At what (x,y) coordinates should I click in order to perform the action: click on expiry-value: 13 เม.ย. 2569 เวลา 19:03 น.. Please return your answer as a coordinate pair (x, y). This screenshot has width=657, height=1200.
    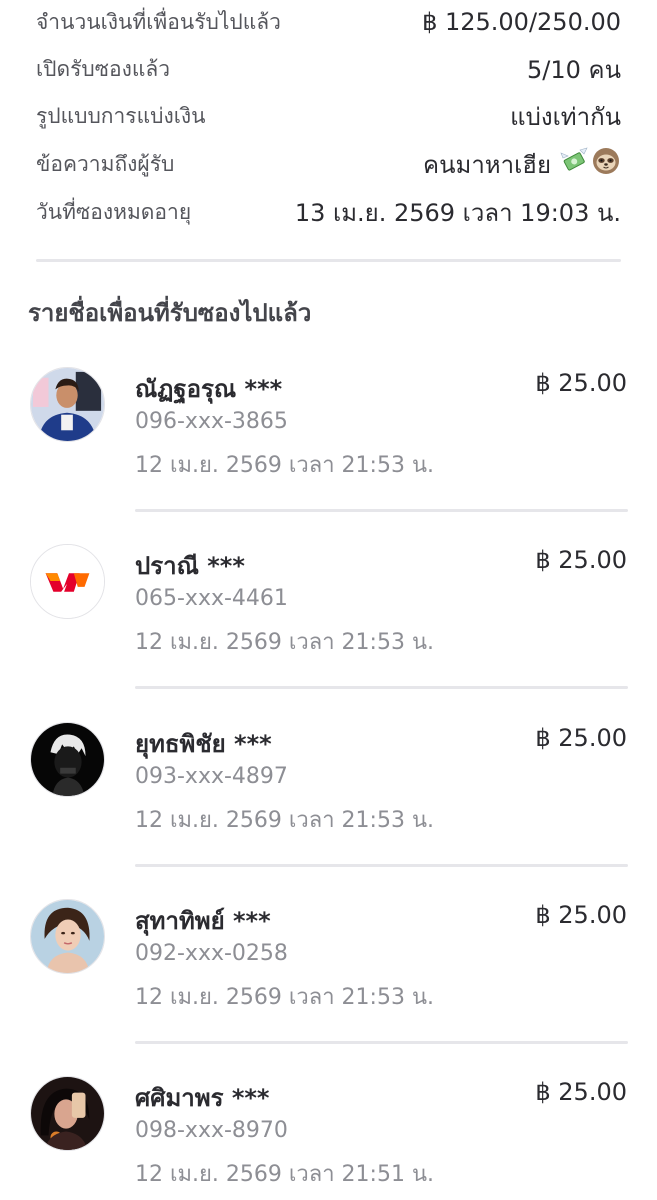
    Looking at the image, I should click on (457, 212).